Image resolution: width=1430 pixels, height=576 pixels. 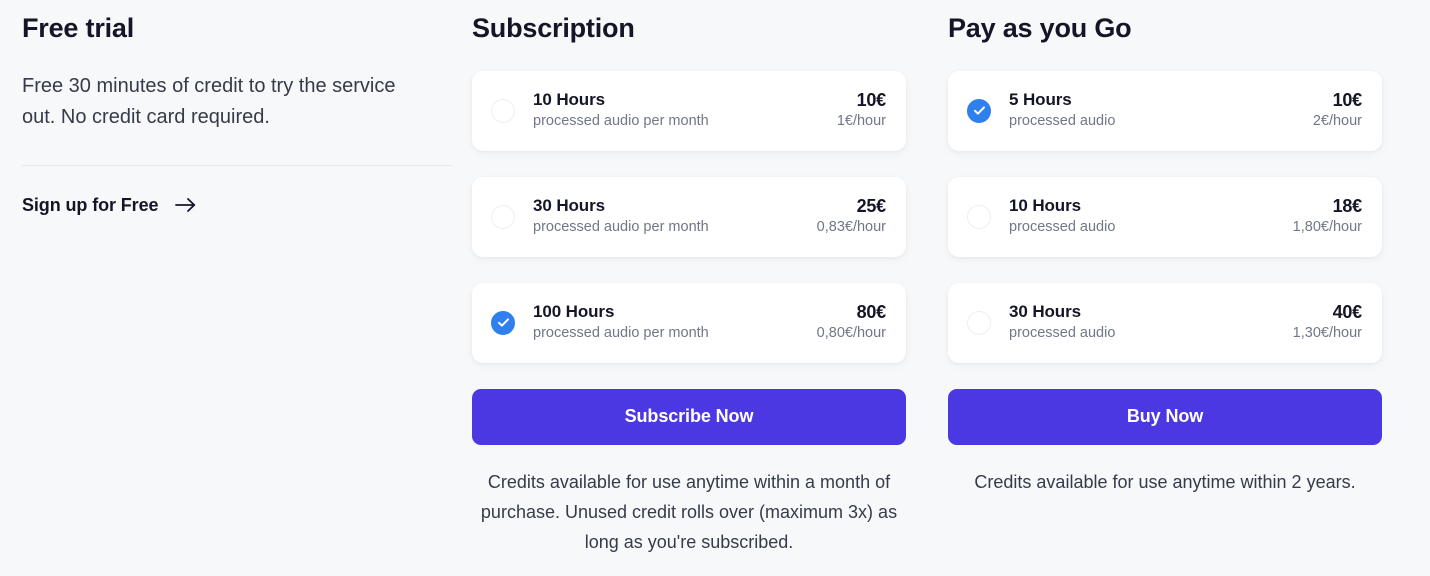 I want to click on pay-as-you-go-option-card: 10 Hours processed audio 18€ 1,80€/hour, so click(x=1165, y=216).